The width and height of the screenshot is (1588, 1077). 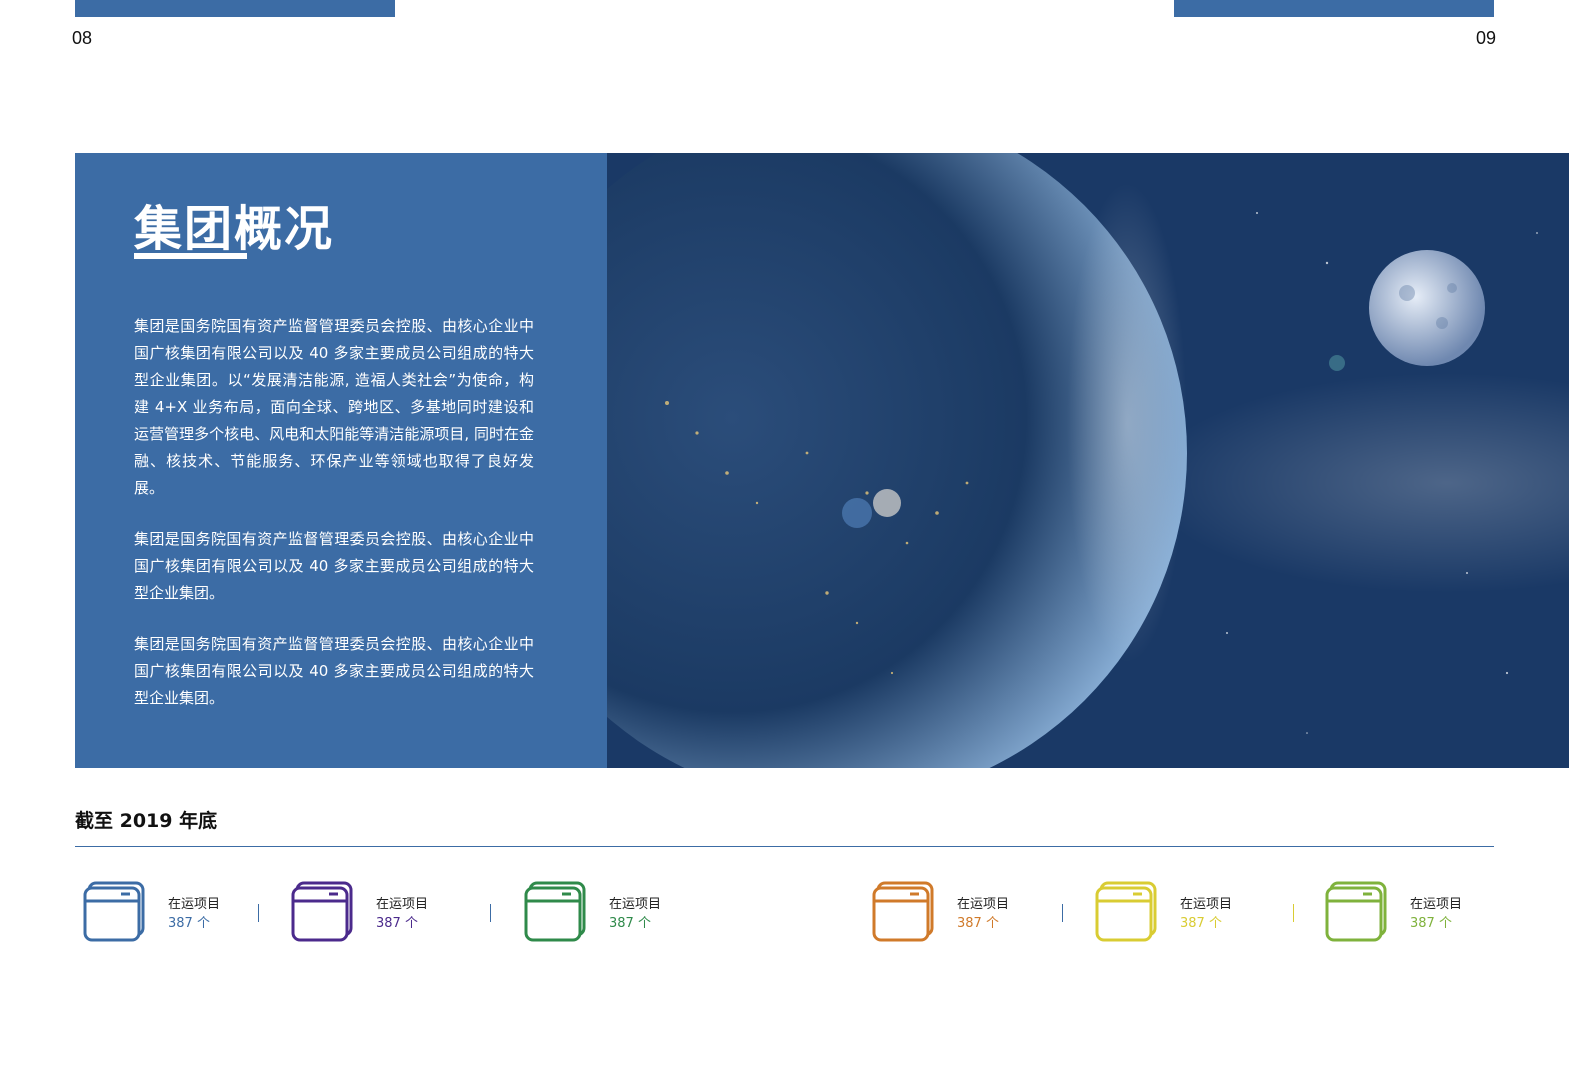 I want to click on stats-heading: 截至 2019 年底, so click(x=146, y=821).